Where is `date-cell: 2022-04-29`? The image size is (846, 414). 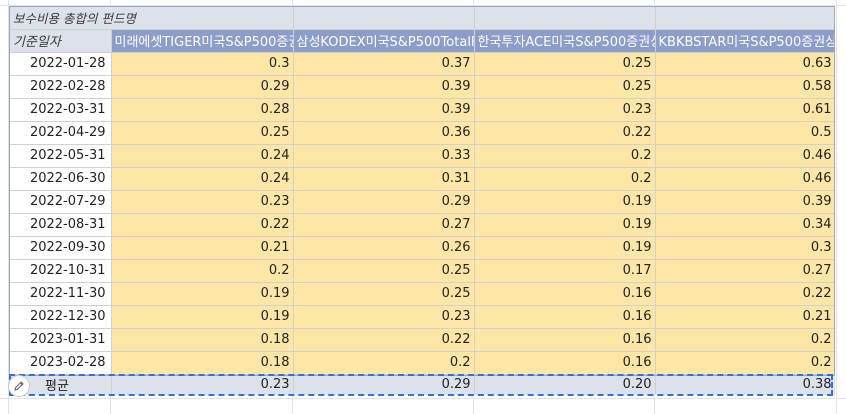
date-cell: 2022-04-29 is located at coordinates (60, 133).